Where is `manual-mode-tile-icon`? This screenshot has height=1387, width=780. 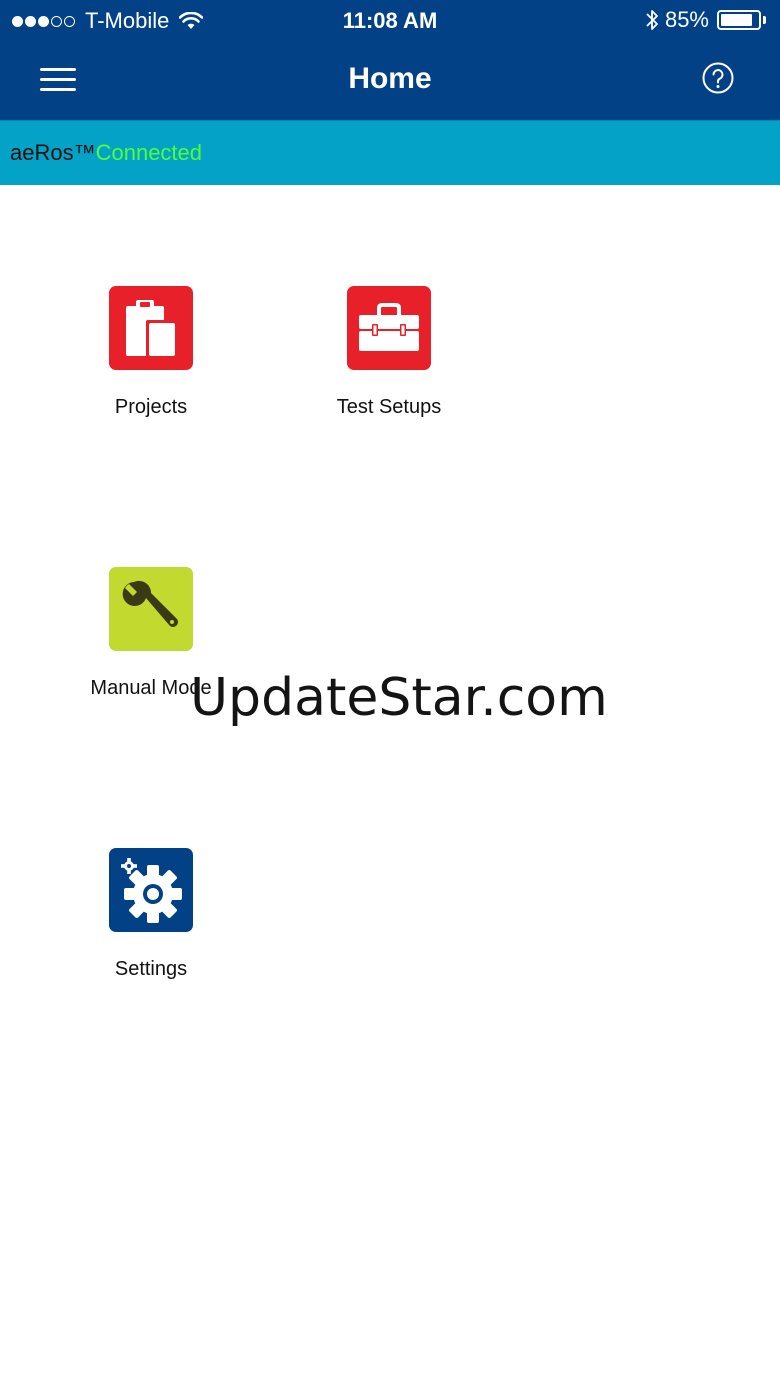
manual-mode-tile-icon is located at coordinates (151, 609).